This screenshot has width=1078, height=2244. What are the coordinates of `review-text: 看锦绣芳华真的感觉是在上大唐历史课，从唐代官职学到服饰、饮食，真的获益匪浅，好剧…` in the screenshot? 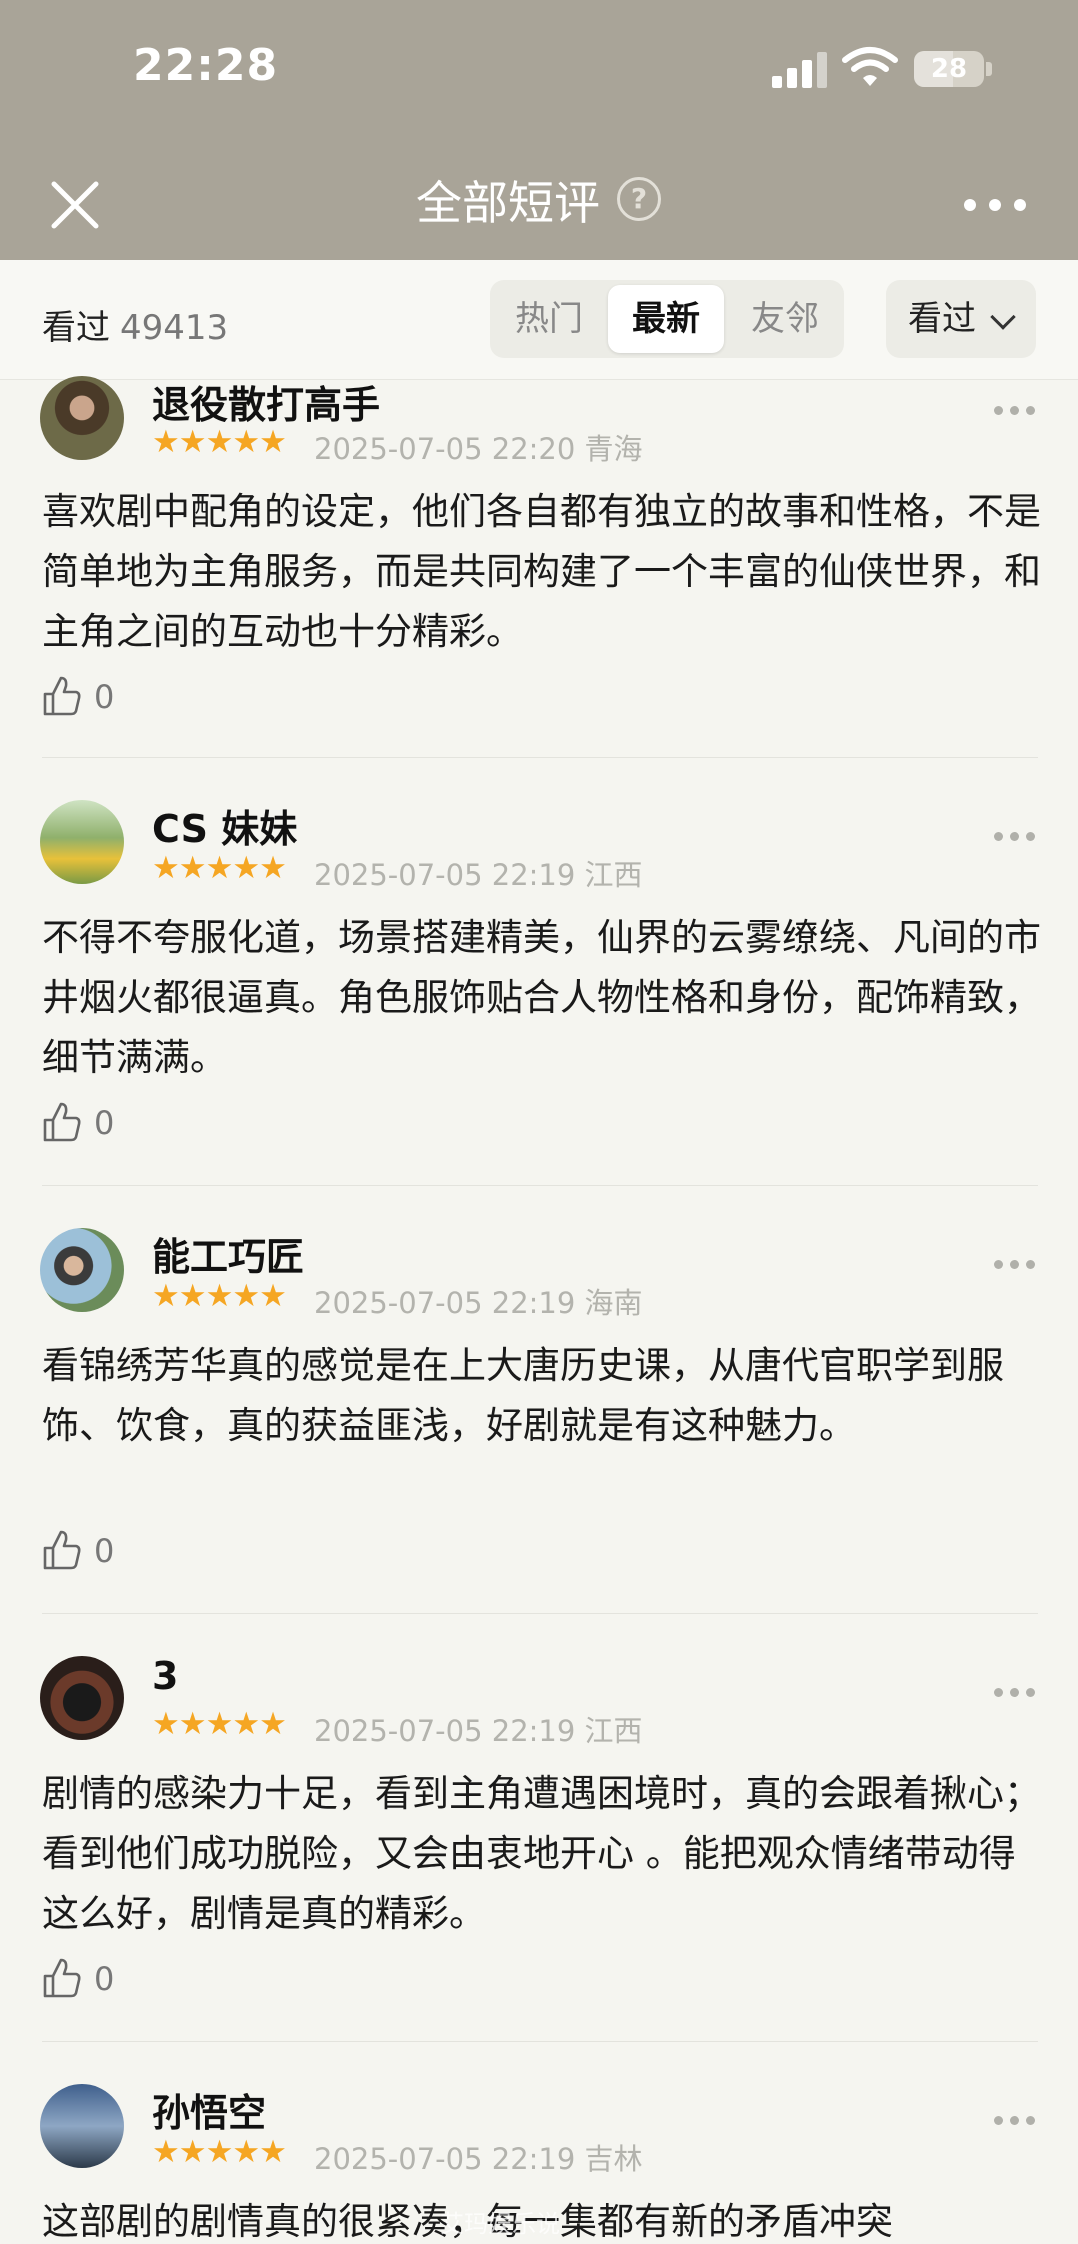 It's located at (523, 1395).